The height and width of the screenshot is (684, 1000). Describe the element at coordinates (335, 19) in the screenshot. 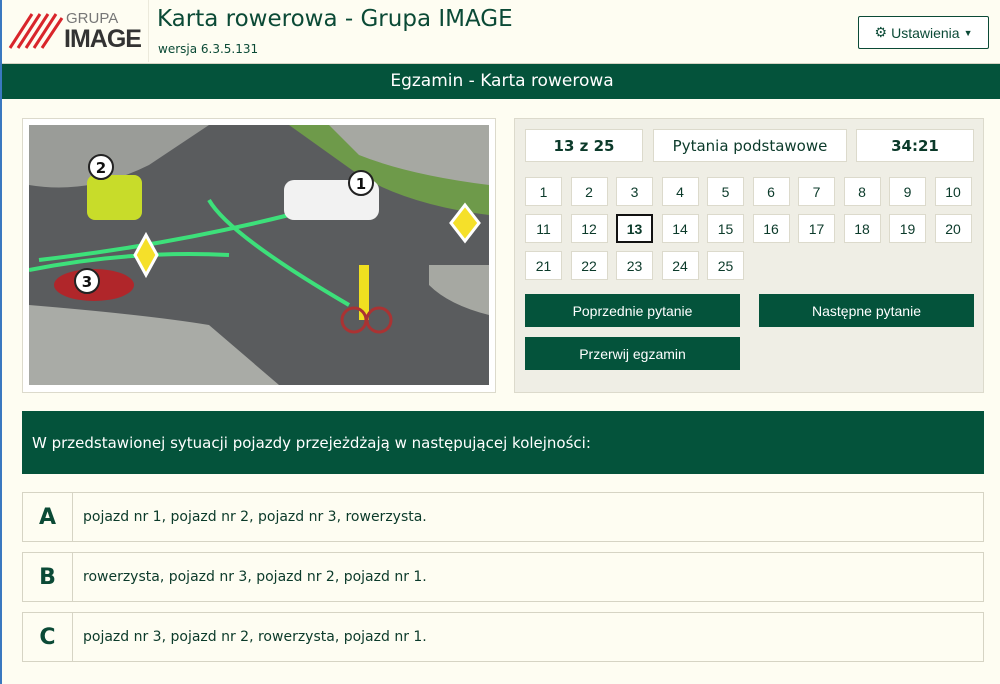

I see `app-title: Karta rowerowa - Grupa IMAGE` at that location.